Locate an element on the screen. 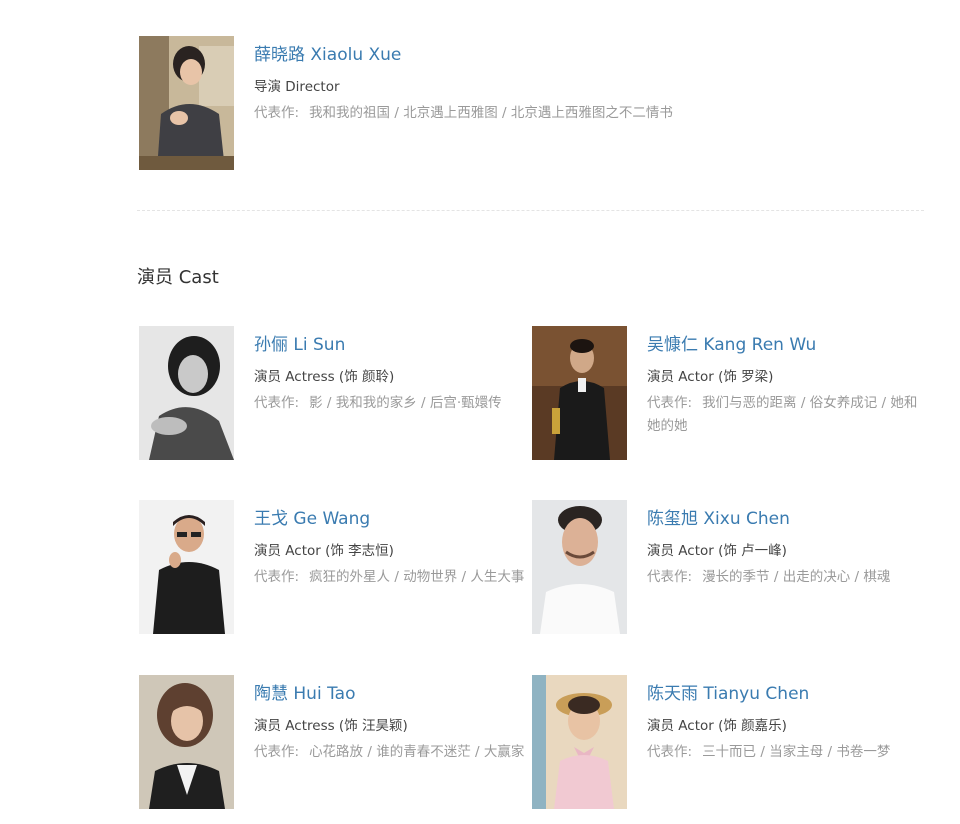 The width and height of the screenshot is (960, 824). director-works: 代表作: 我和我的祖国 / 北京遇上西雅图 / 北京遇上西雅图之不二情书 is located at coordinates (534, 113).